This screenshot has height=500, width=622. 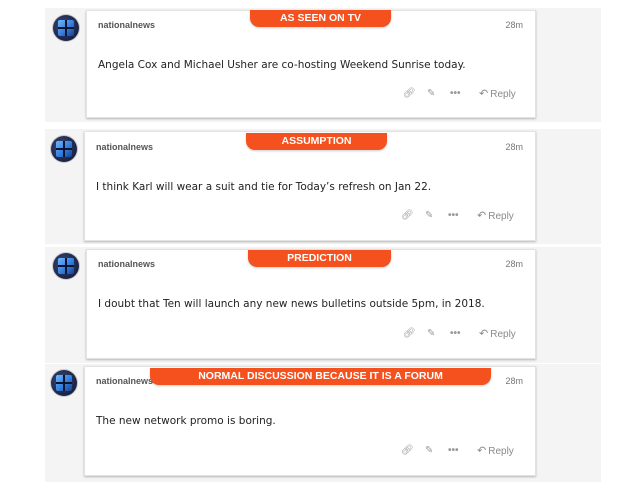 I want to click on category-tag: PREDICTION, so click(x=319, y=258).